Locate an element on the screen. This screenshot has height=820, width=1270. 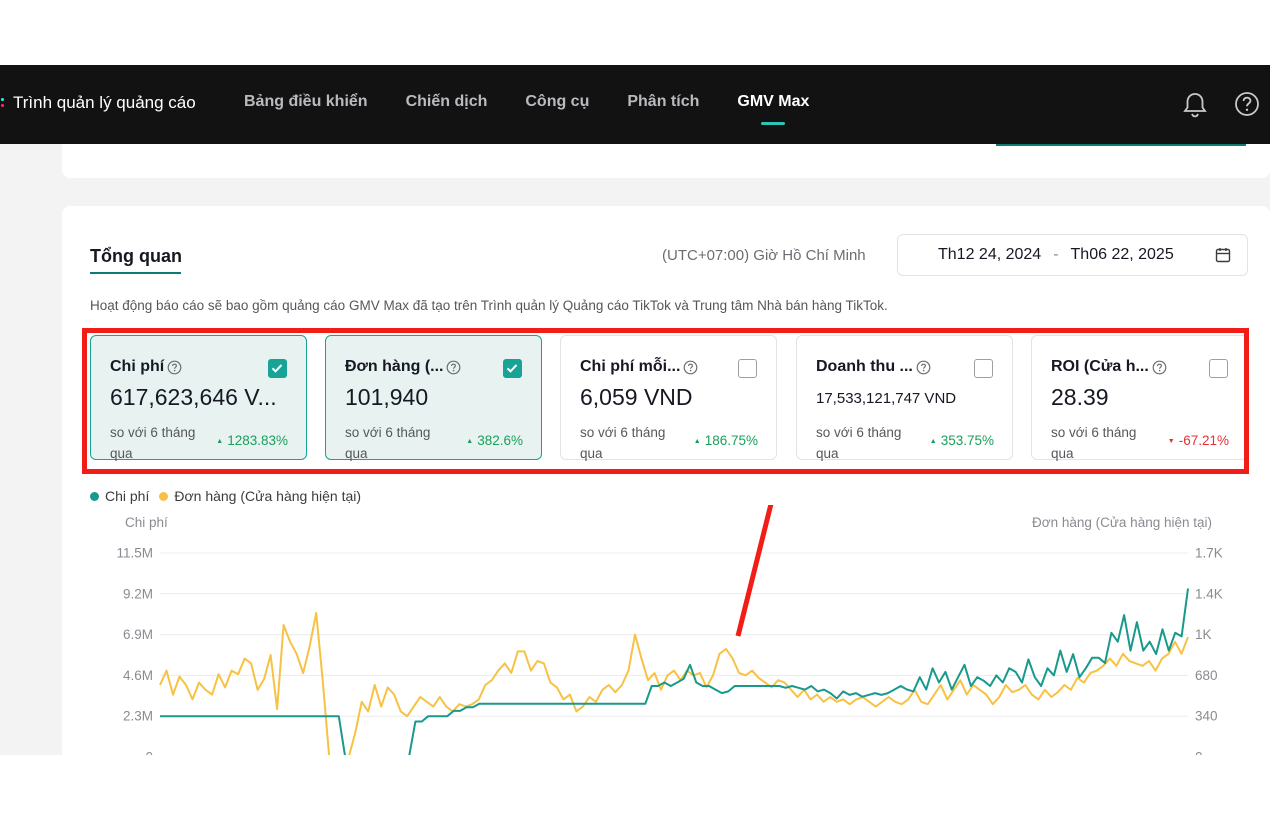
left-tick-label: 9.2M is located at coordinates (138, 593).